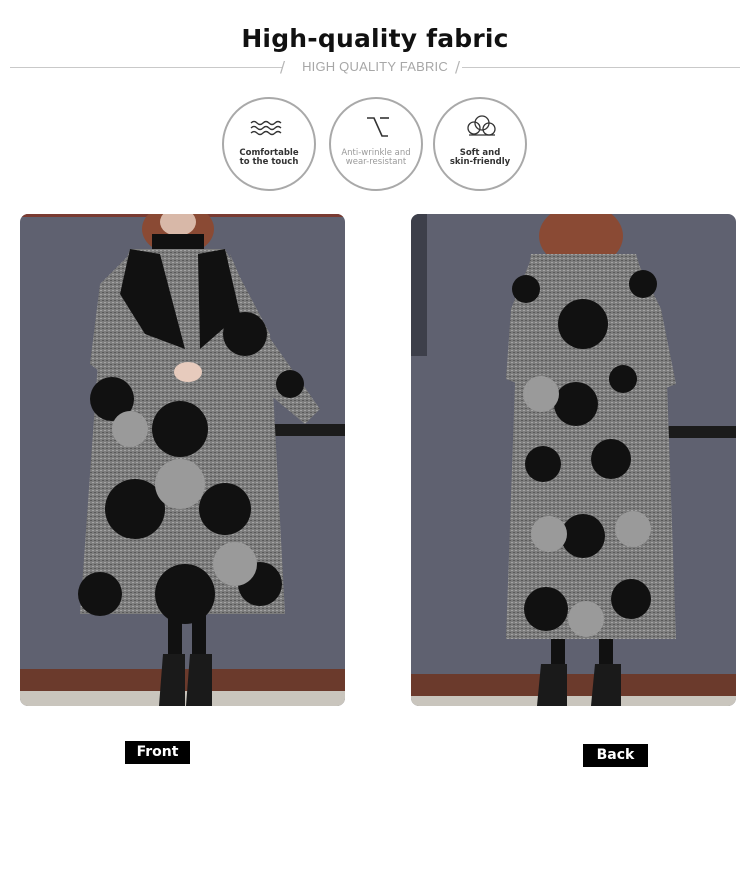  What do you see at coordinates (480, 144) in the screenshot?
I see `feature-soft: Soft and skin-friendly` at bounding box center [480, 144].